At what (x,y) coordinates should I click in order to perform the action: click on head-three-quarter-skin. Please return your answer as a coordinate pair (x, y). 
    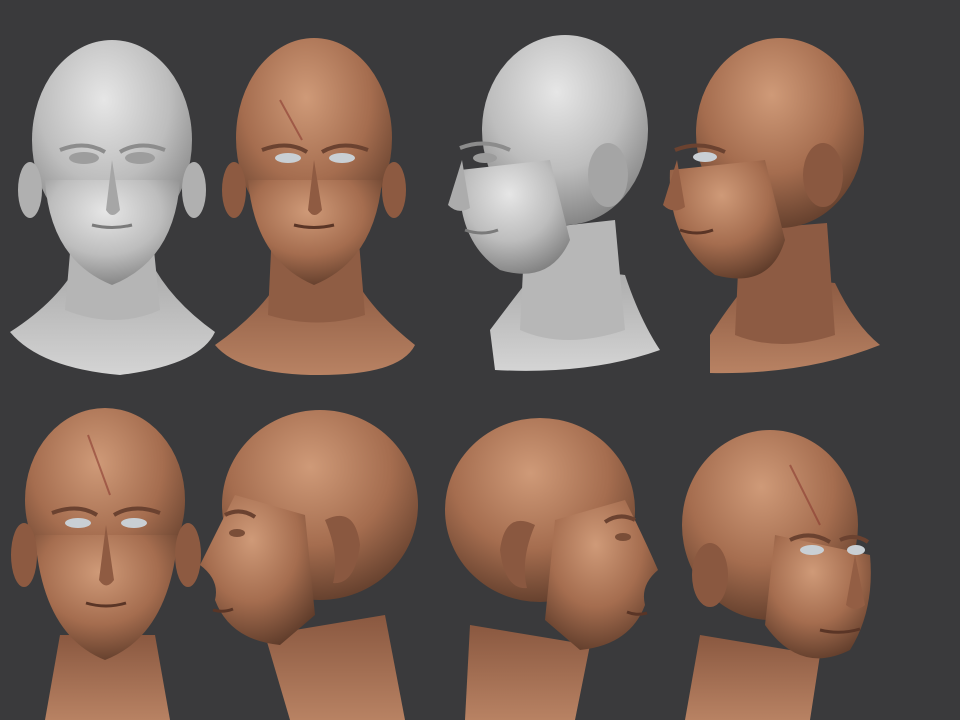
    Looking at the image, I should click on (770, 207).